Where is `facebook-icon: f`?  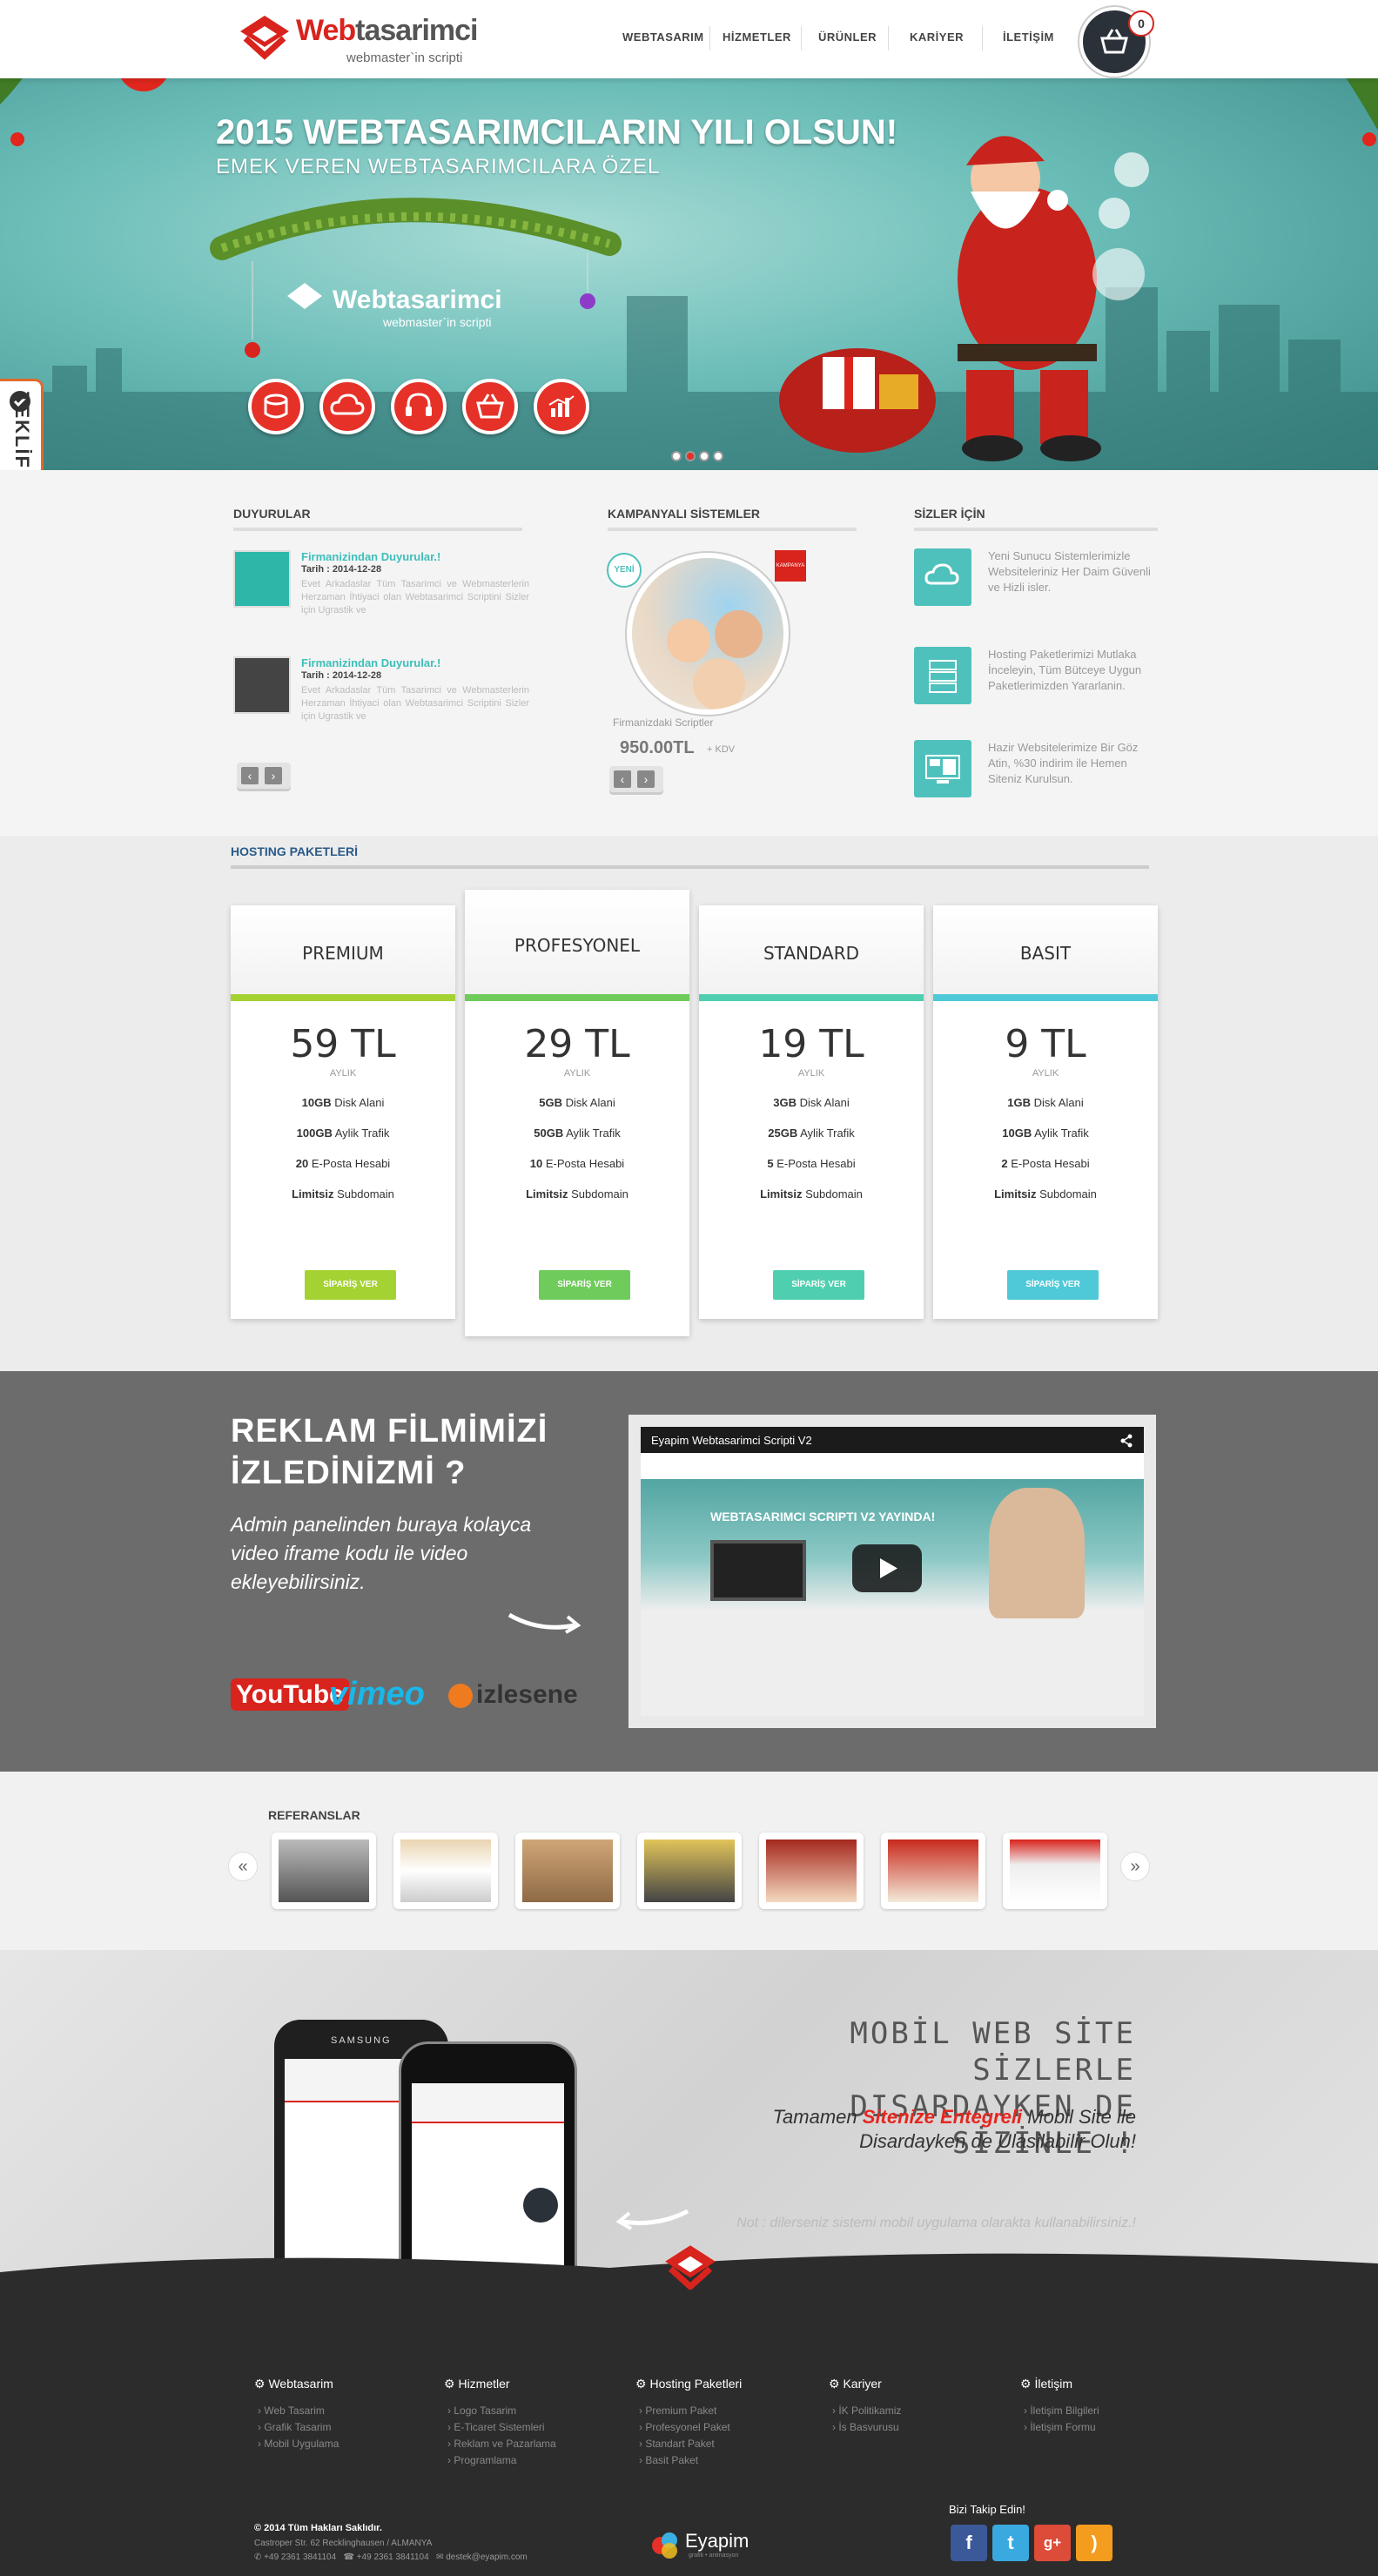 facebook-icon: f is located at coordinates (969, 2543).